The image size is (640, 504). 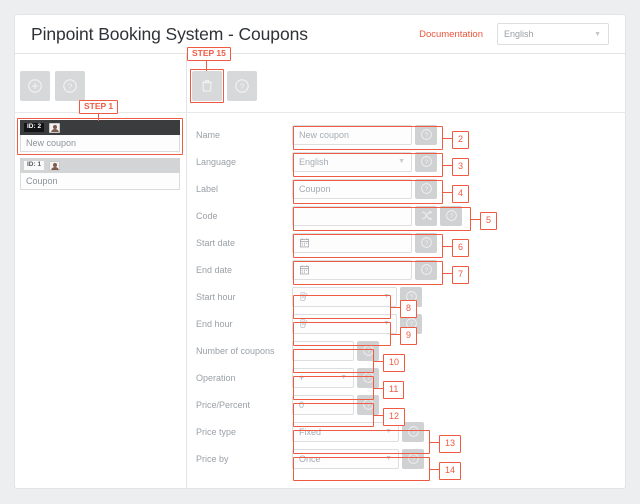 I want to click on price-type-help-button: ?, so click(x=413, y=431).